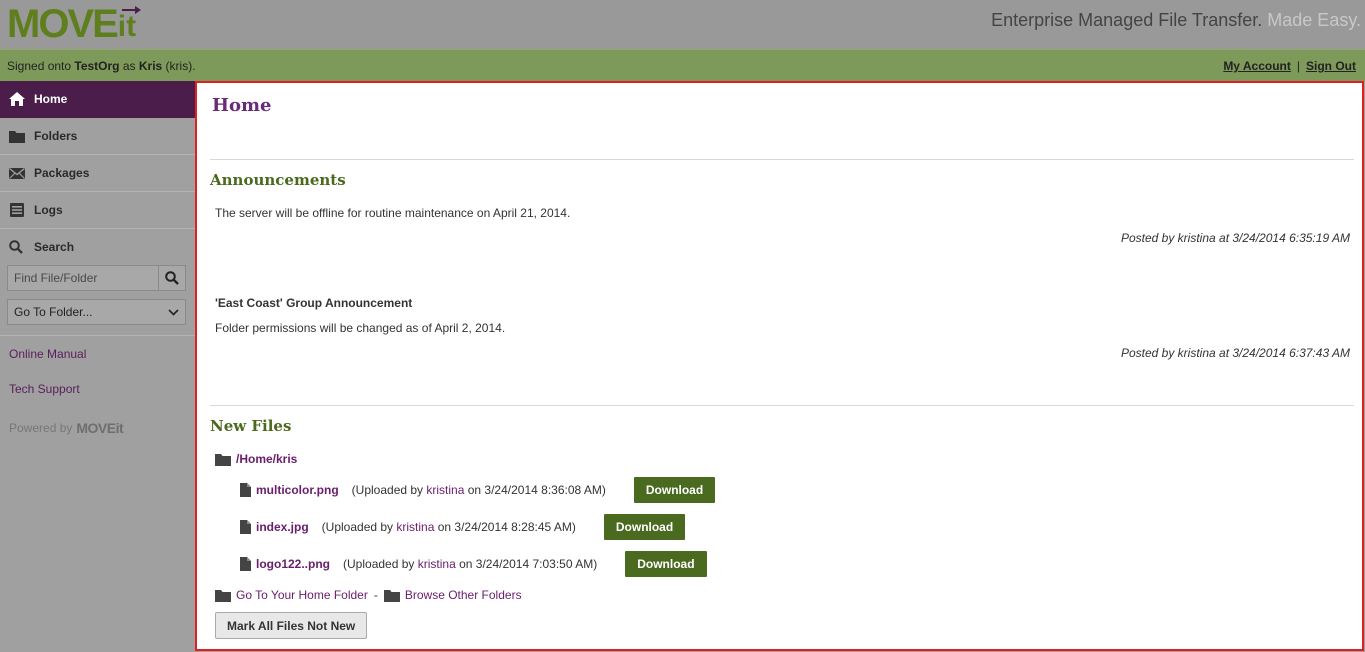  What do you see at coordinates (242, 105) in the screenshot?
I see `page-title: Home` at bounding box center [242, 105].